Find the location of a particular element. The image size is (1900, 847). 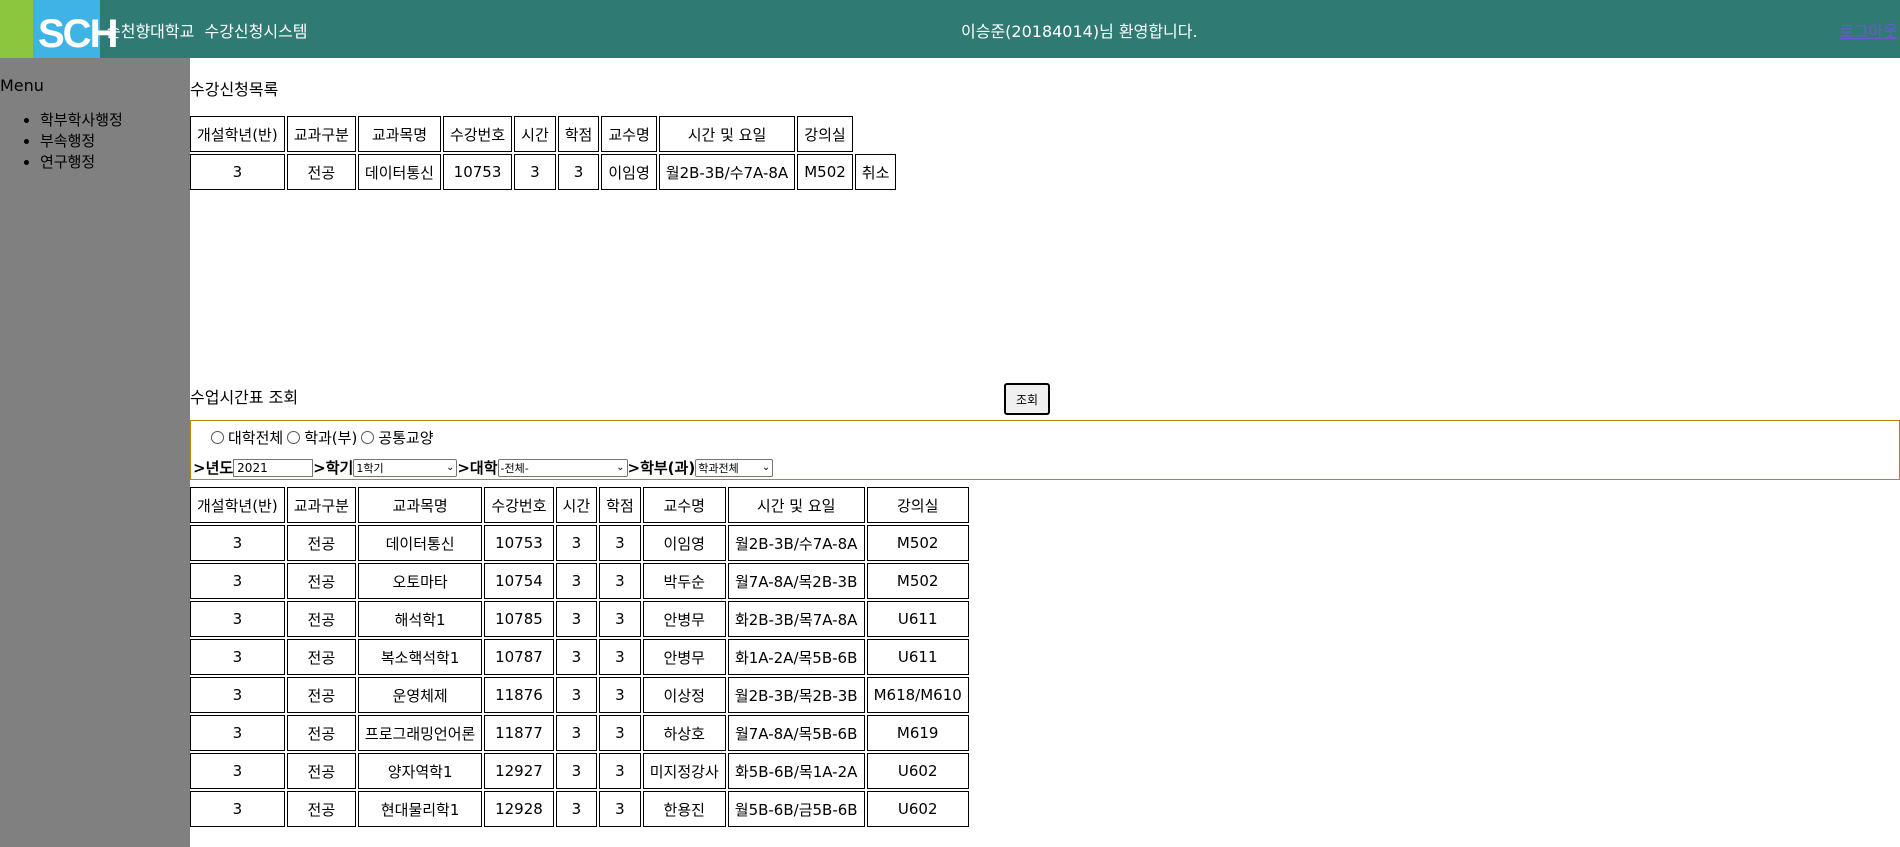

logo-text: SCH is located at coordinates (78, 34).